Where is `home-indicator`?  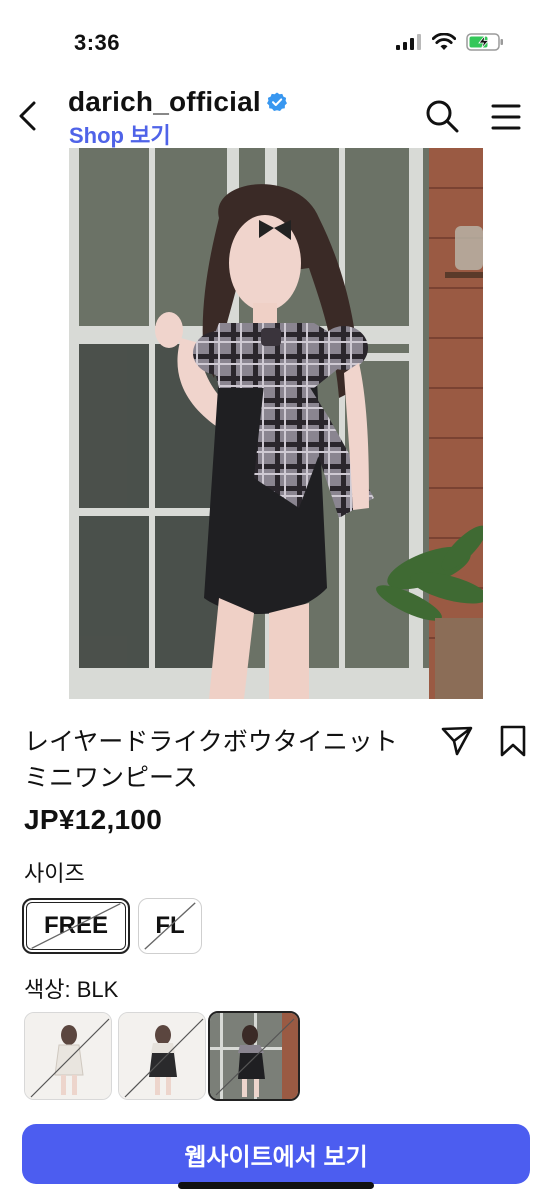
home-indicator is located at coordinates (276, 1185).